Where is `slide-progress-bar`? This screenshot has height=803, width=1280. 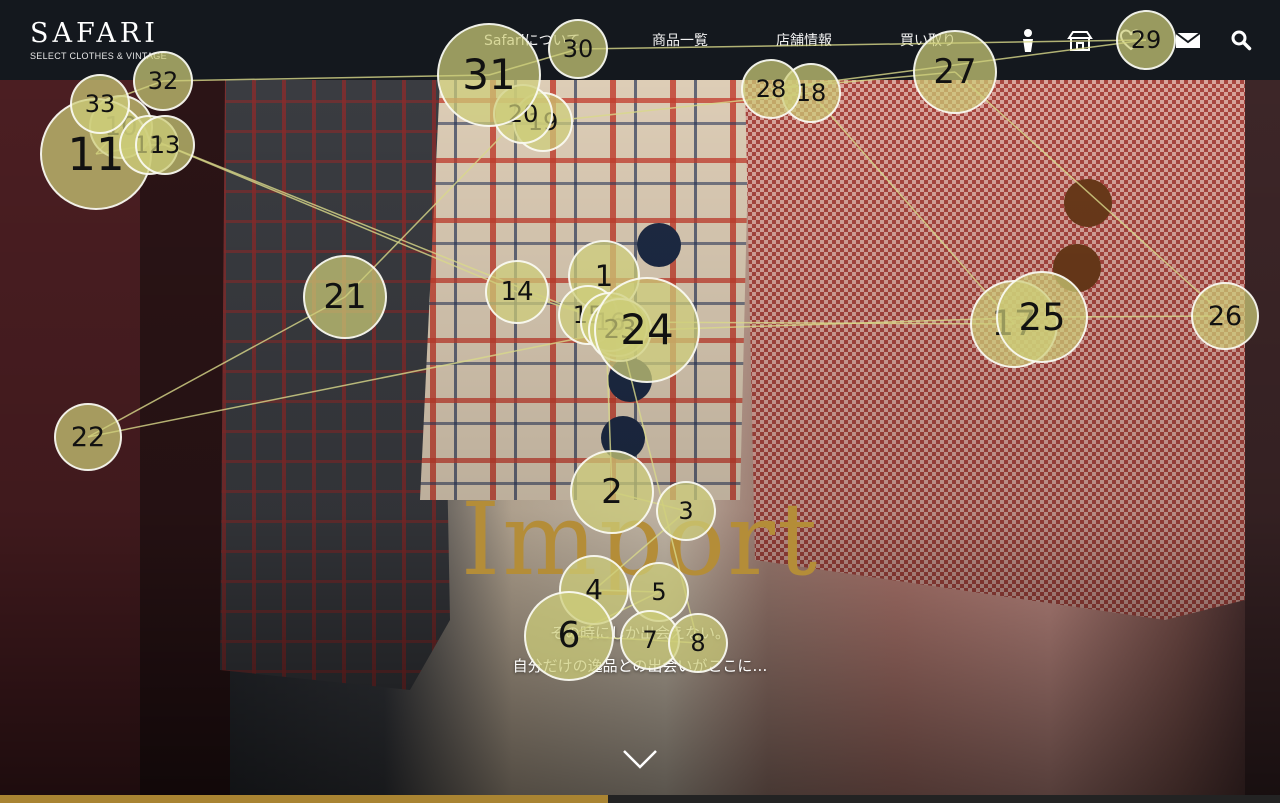 slide-progress-bar is located at coordinates (640, 799).